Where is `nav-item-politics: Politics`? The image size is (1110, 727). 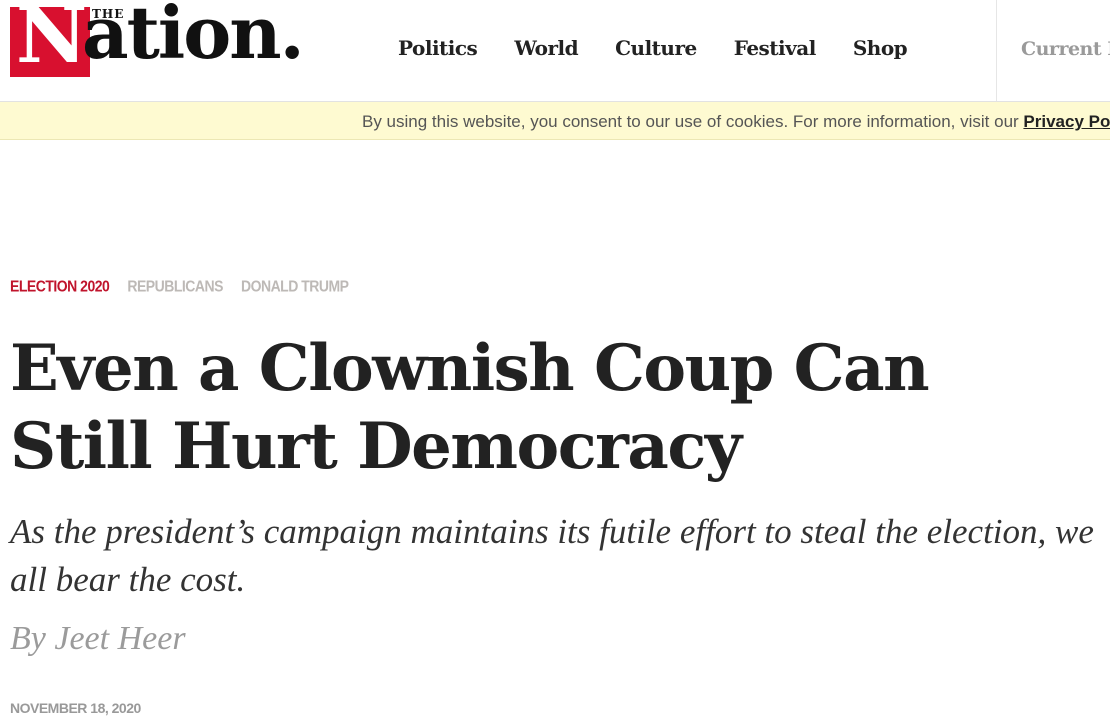 nav-item-politics: Politics is located at coordinates (438, 48).